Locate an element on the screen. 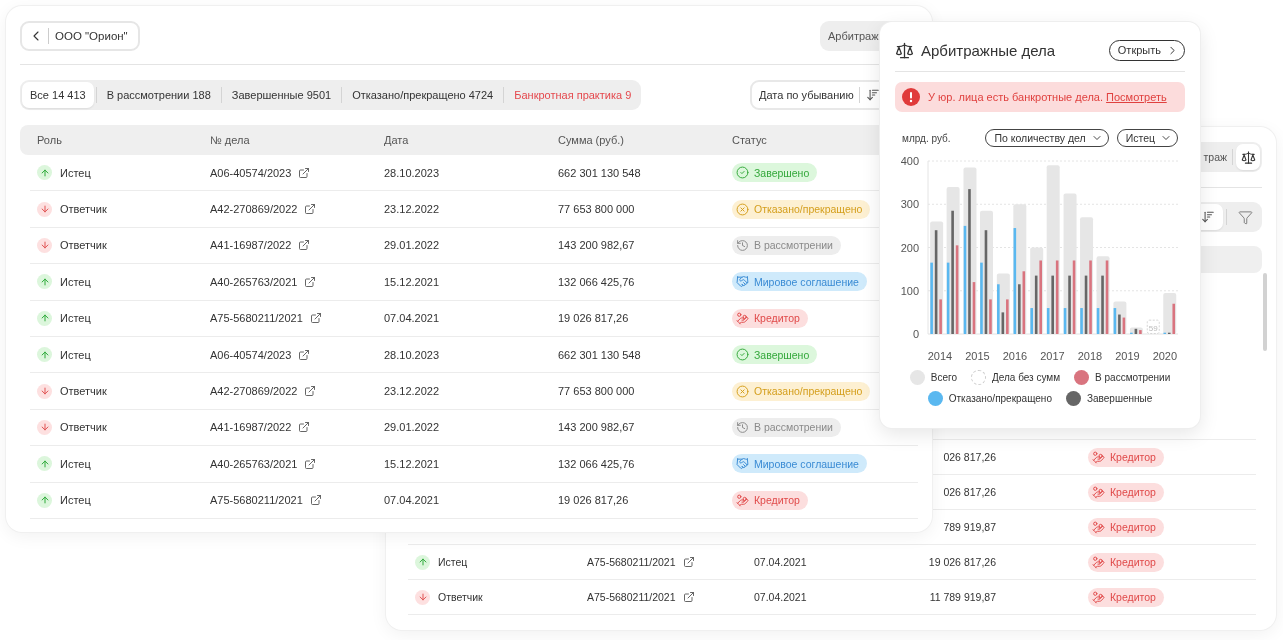 The width and height of the screenshot is (1283, 640). filter-tab: Завершенные 9501 is located at coordinates (281, 95).